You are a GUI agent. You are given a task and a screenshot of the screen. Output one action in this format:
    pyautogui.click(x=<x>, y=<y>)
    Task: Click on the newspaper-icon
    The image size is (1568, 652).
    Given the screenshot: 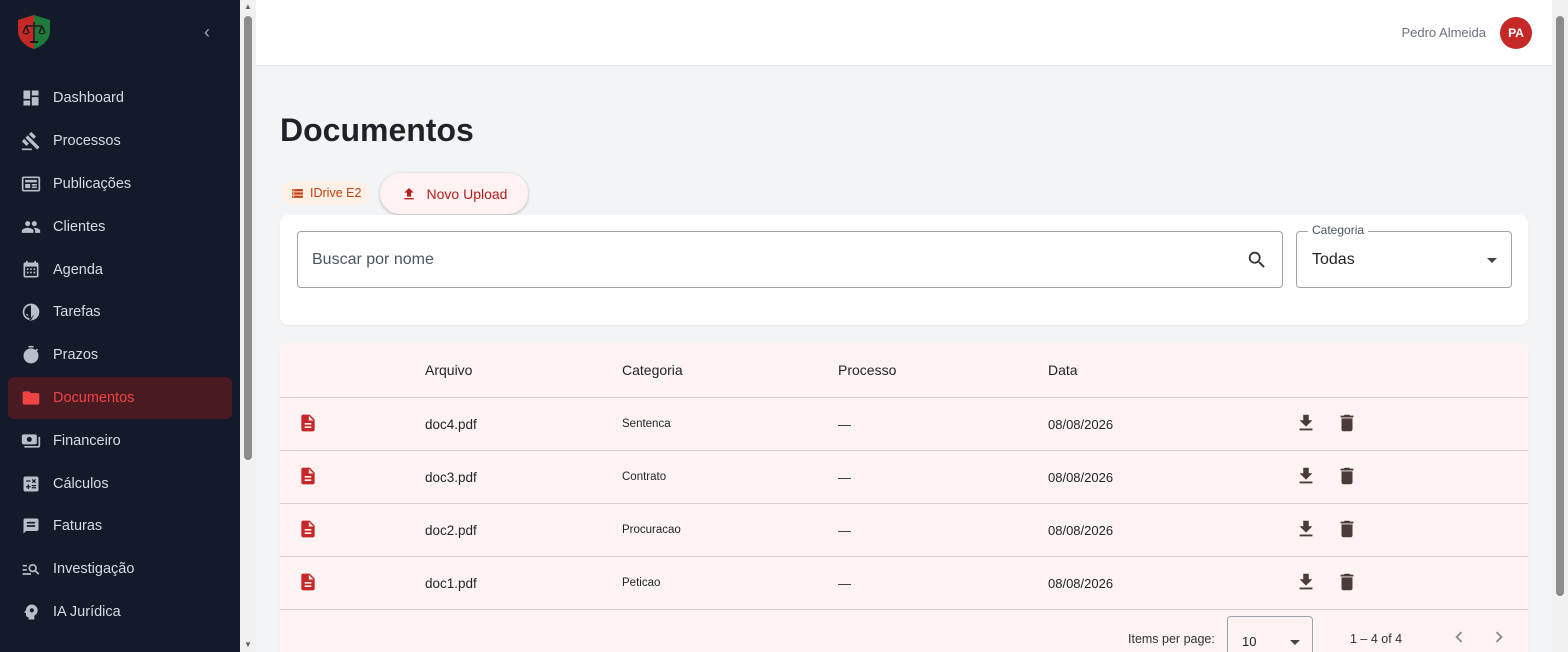 What is the action you would take?
    pyautogui.click(x=31, y=184)
    